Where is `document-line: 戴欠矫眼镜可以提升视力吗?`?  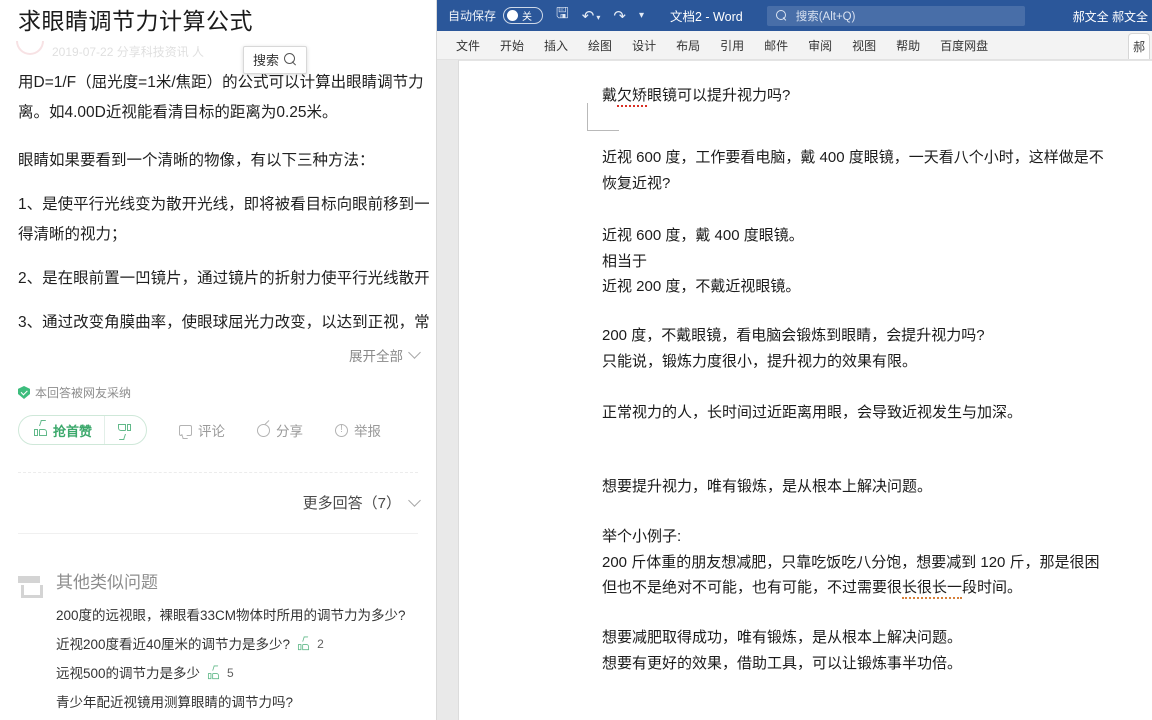
document-line: 戴欠矫眼镜可以提升视力吗? is located at coordinates (696, 96).